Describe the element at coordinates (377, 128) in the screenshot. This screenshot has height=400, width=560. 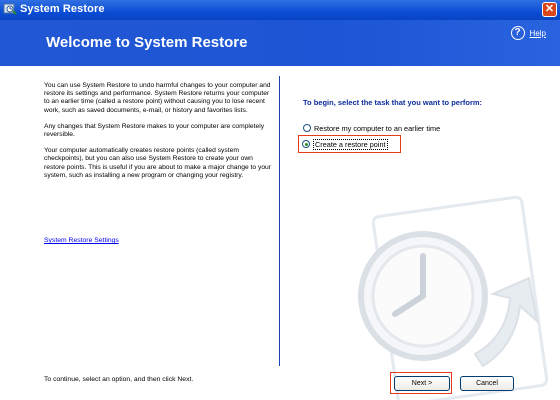
I see `option-label: Restore my computer to an earlier time` at that location.